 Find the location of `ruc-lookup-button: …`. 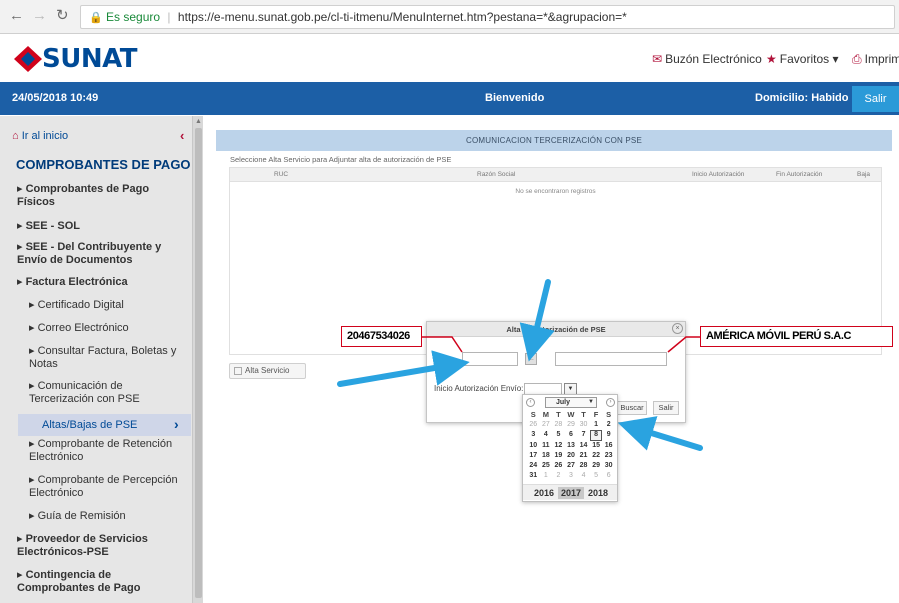

ruc-lookup-button: … is located at coordinates (531, 359).